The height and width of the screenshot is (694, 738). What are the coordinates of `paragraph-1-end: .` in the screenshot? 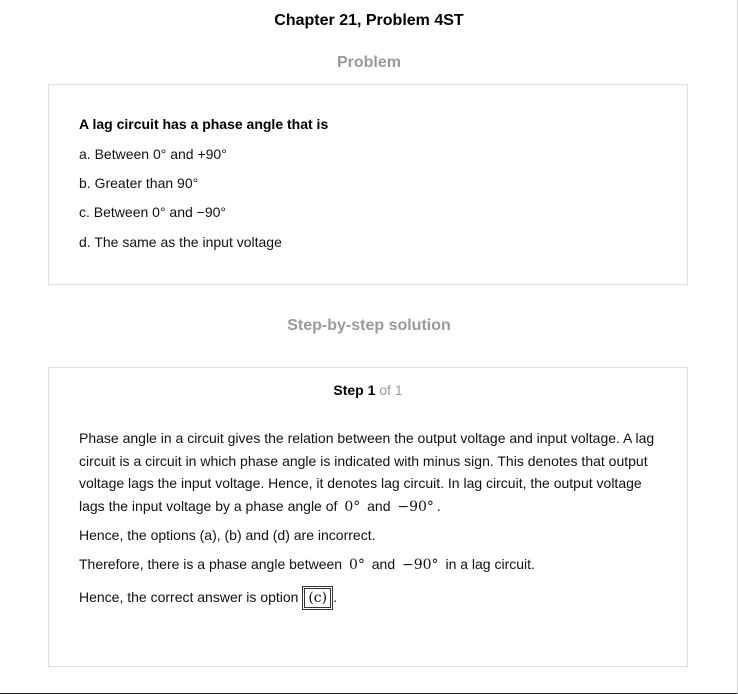 It's located at (438, 505).